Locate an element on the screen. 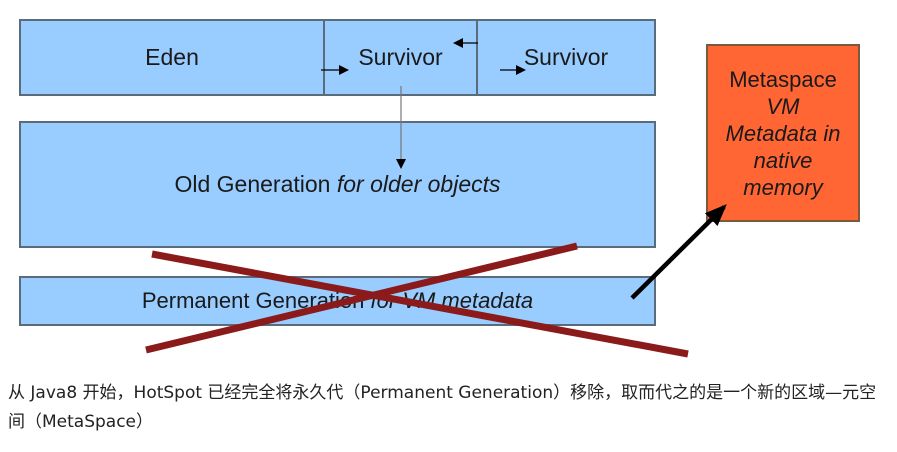  eden-label: Eden is located at coordinates (172, 57).